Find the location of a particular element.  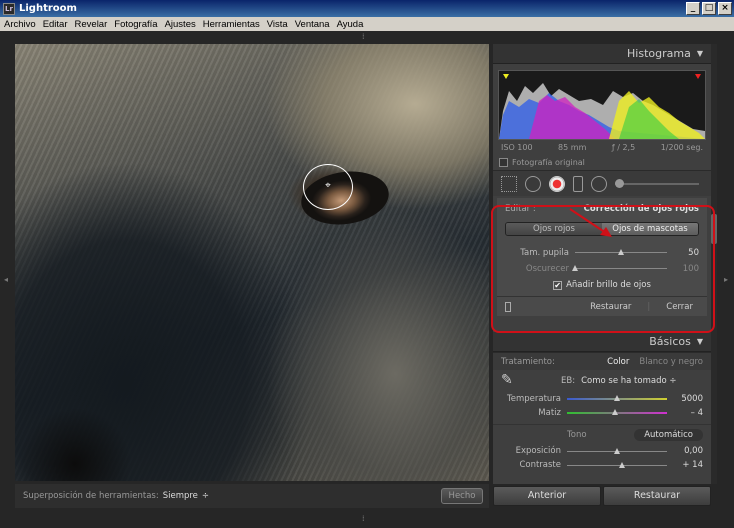

annotation-arrow-icon is located at coordinates (590, 222).